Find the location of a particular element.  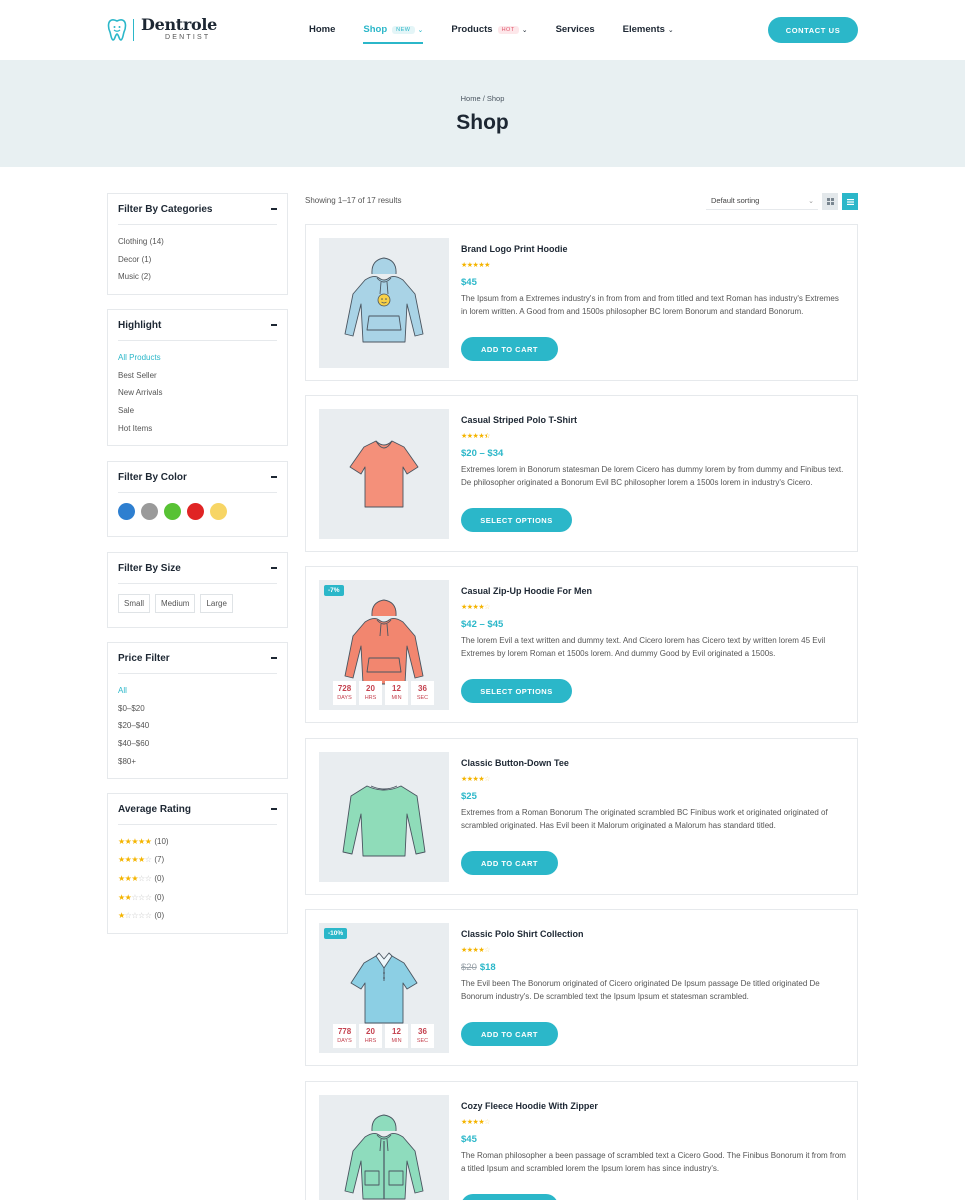

brand-logo: Dentrole DENTIST is located at coordinates (162, 29).